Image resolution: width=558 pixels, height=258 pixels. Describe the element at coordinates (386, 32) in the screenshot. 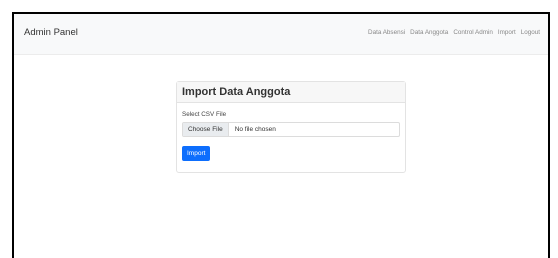

I see `nav-link-data-absensi: Data Absensi` at that location.